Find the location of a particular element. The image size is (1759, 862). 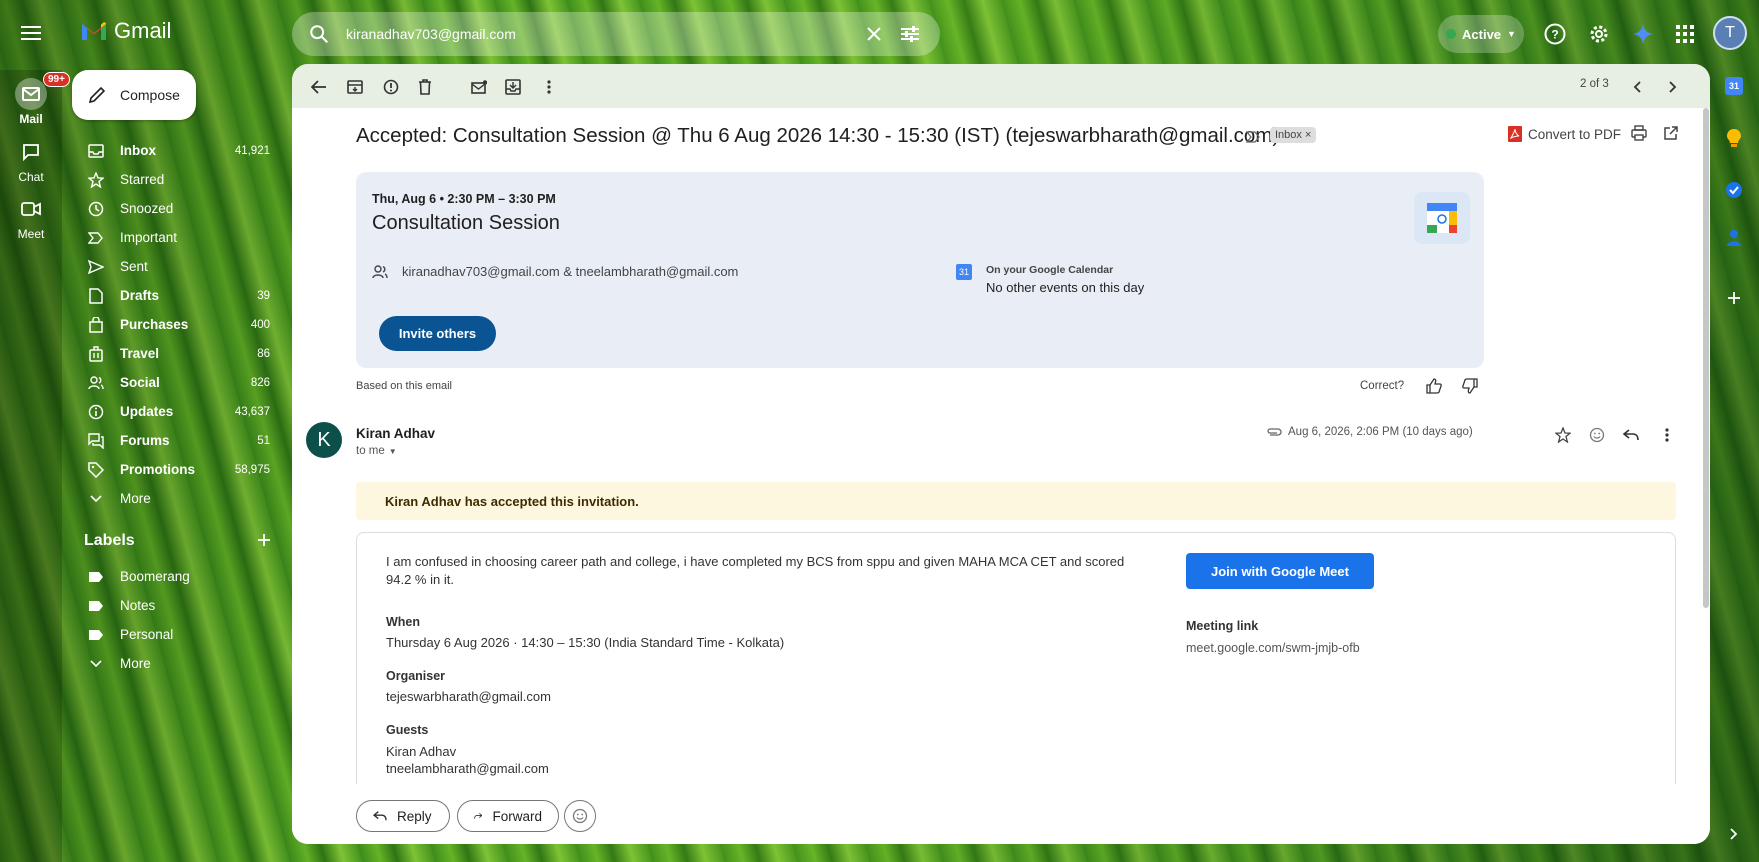

gmail-logo: Gmail is located at coordinates (125, 31).